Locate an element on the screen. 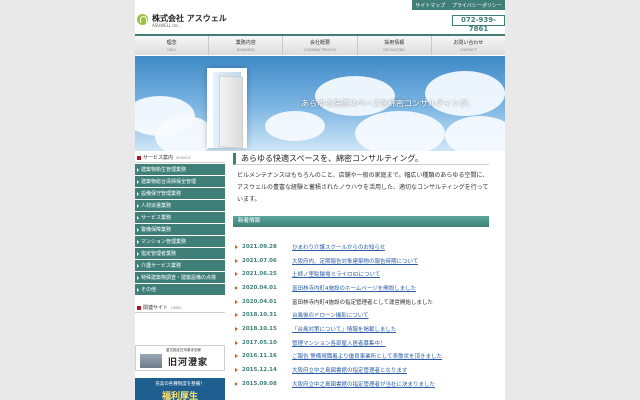  news-item: 2016.11.16 ご報告 警備現職着より優良事業所として表敬状を頂きました is located at coordinates (362, 357).